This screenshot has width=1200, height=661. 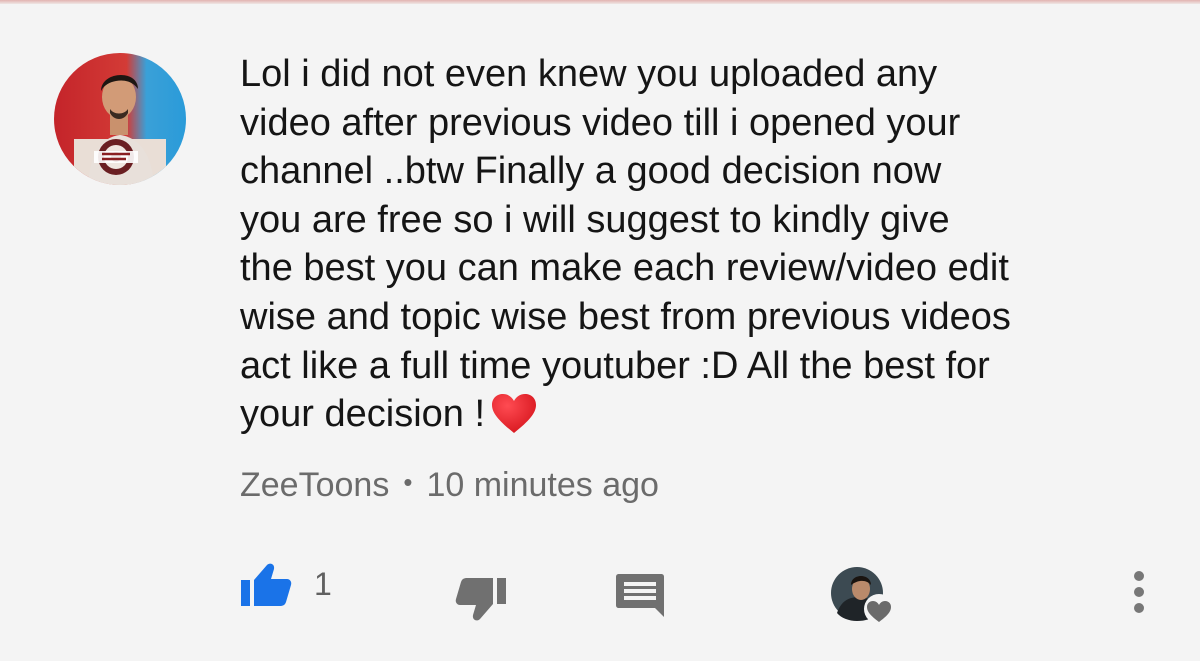 I want to click on reply-button, so click(x=640, y=595).